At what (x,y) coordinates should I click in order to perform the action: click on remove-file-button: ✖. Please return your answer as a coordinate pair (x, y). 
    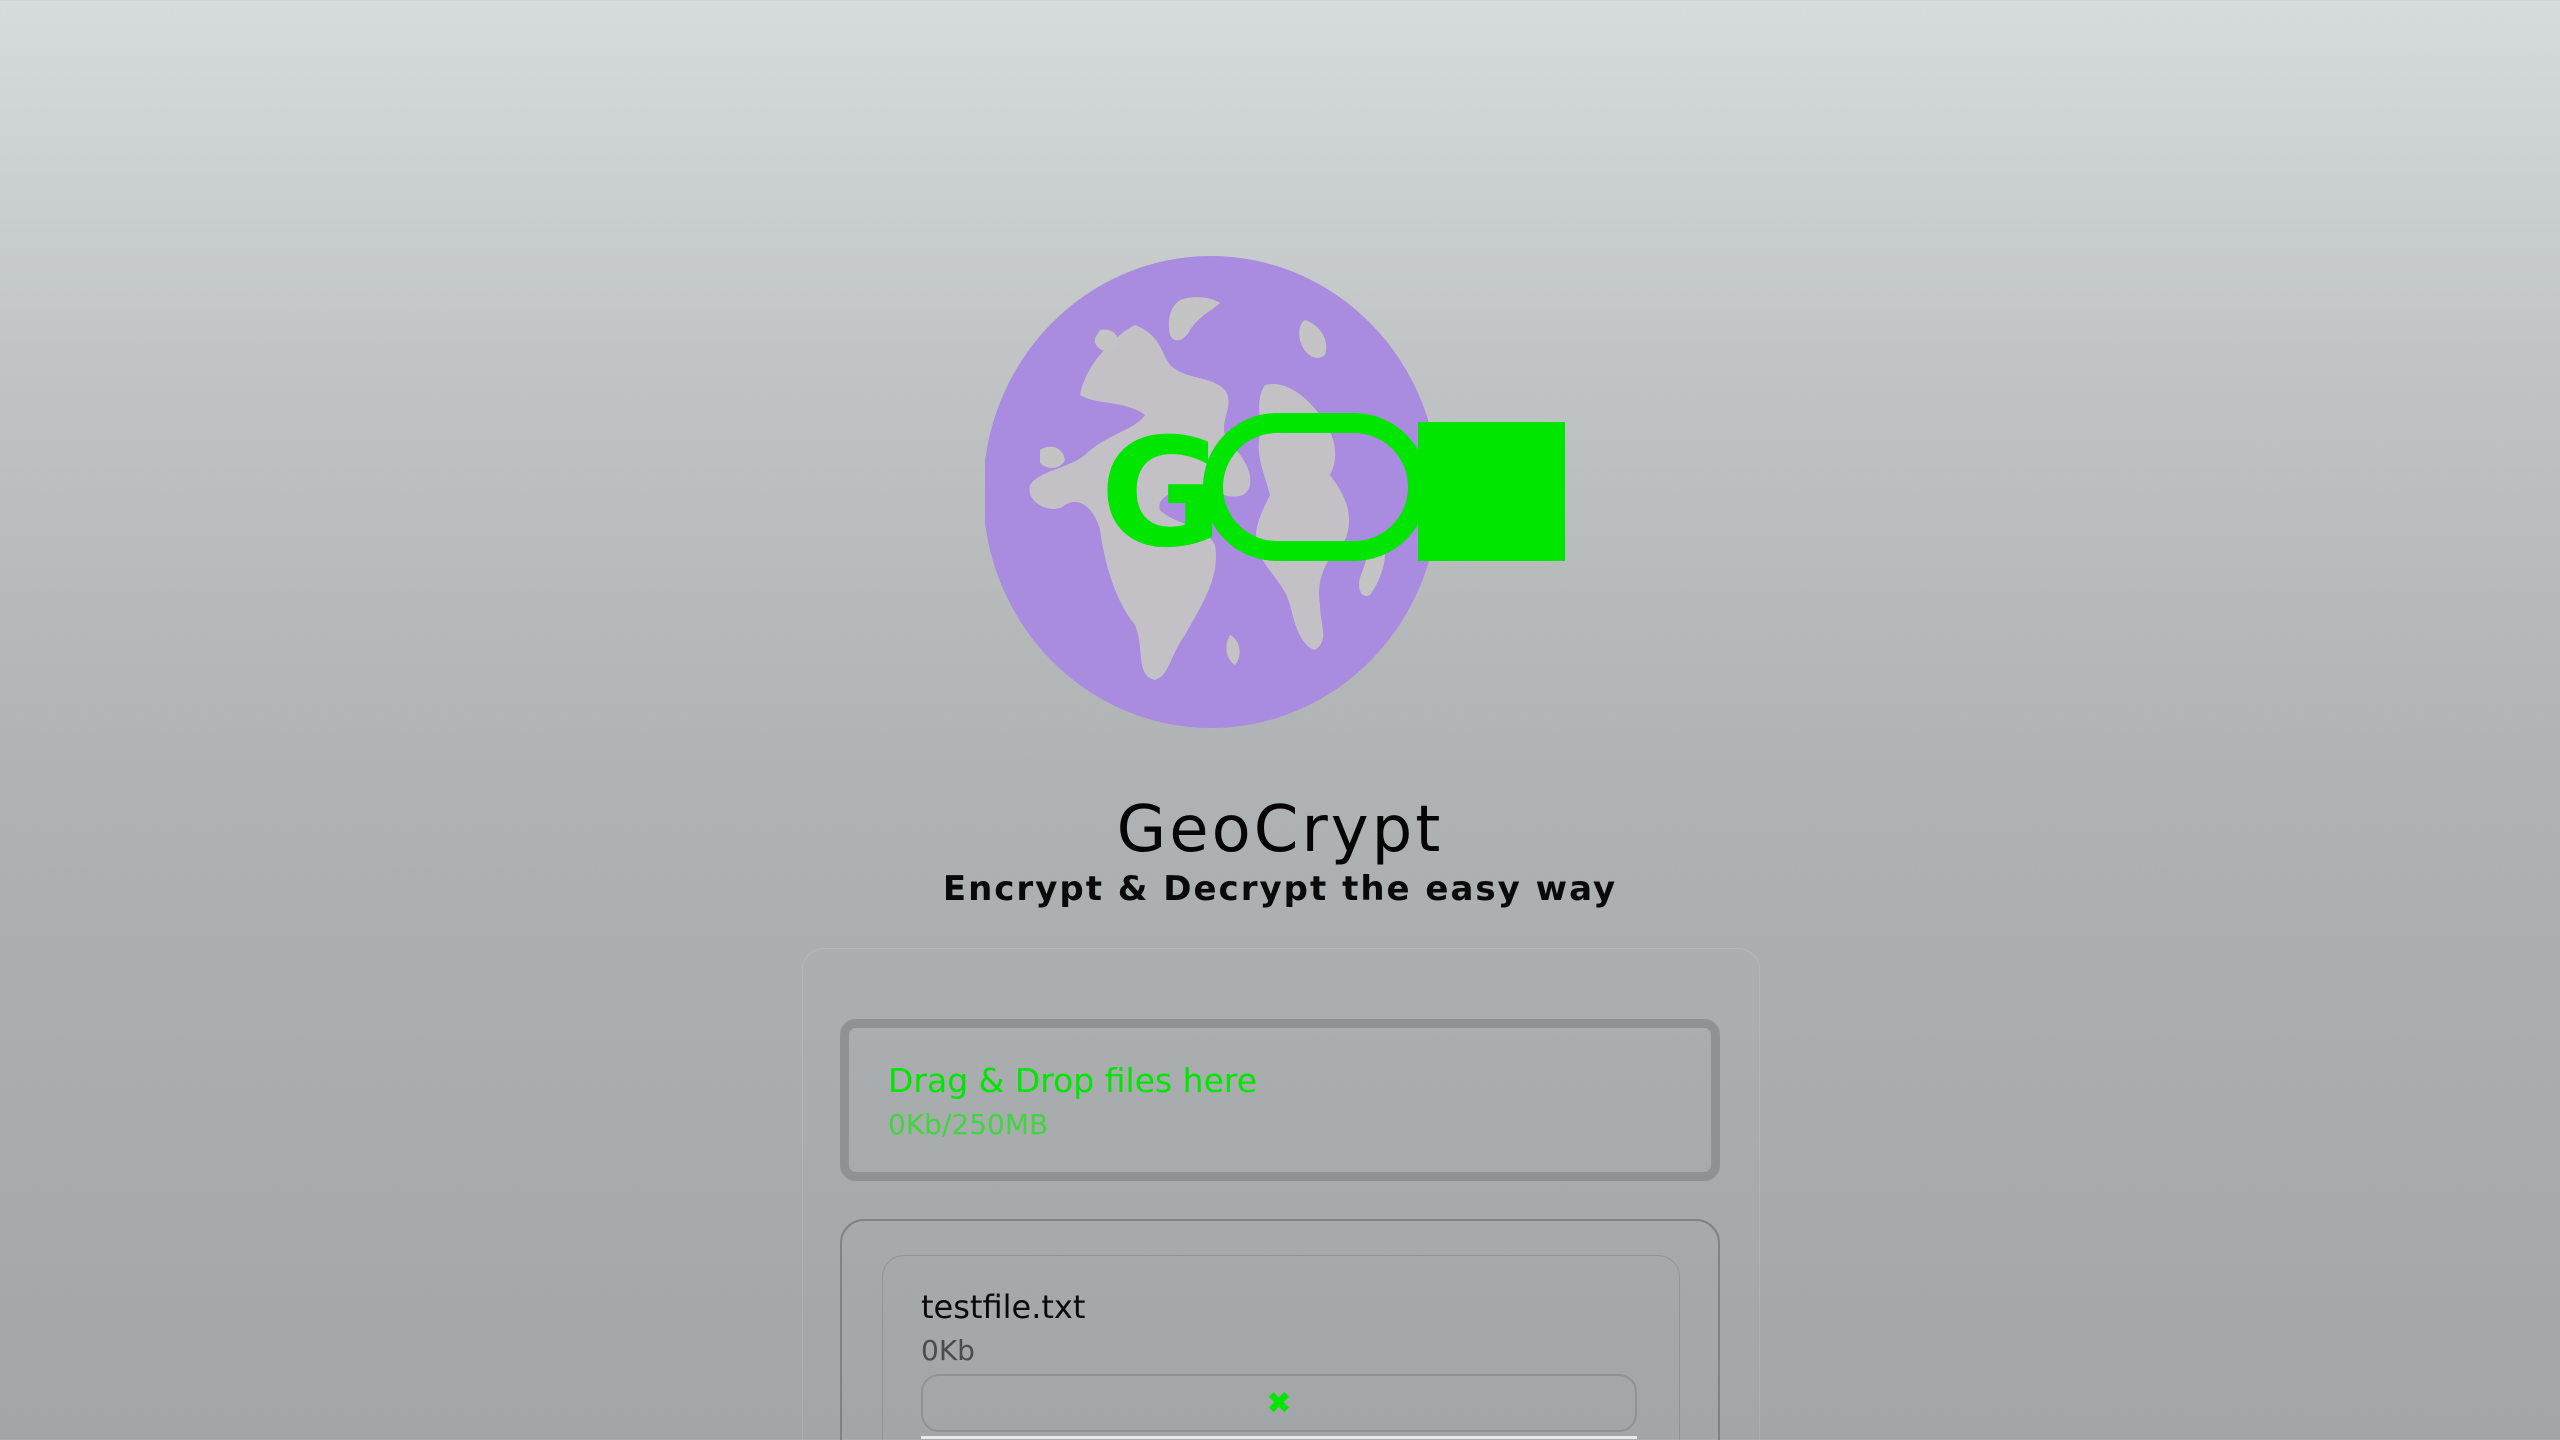
    Looking at the image, I should click on (1279, 1403).